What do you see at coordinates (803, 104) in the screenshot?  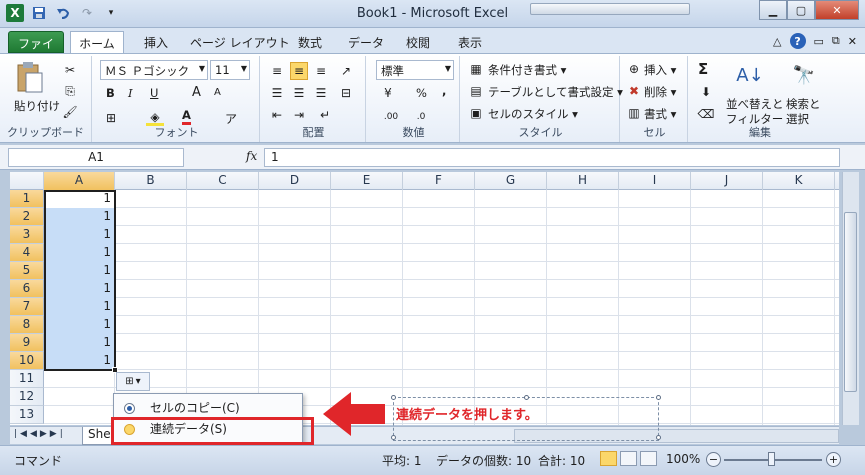 I see `find-select-line1: 検索と` at bounding box center [803, 104].